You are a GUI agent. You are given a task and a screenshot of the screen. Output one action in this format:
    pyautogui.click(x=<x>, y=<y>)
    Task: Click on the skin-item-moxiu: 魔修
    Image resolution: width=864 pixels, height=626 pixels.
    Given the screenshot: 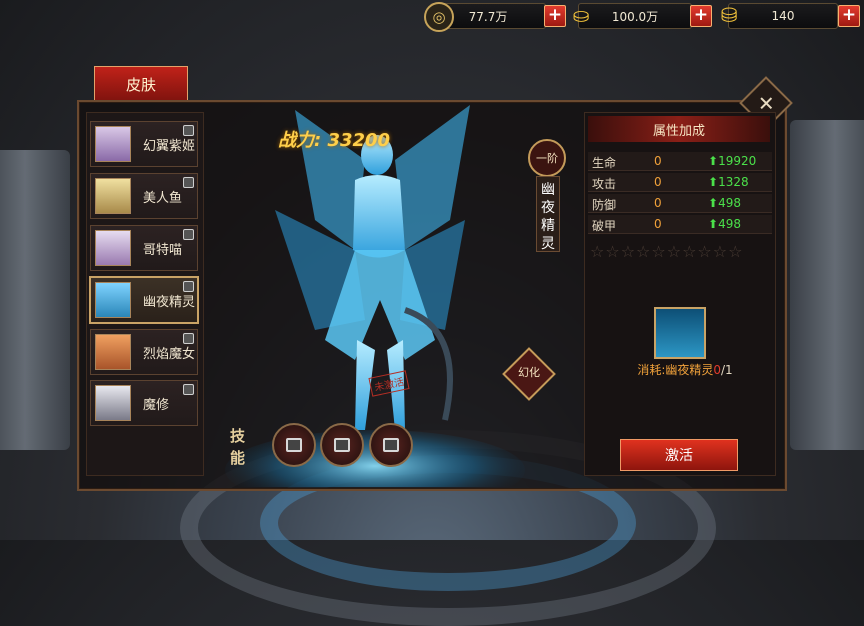 What is the action you would take?
    pyautogui.click(x=144, y=403)
    